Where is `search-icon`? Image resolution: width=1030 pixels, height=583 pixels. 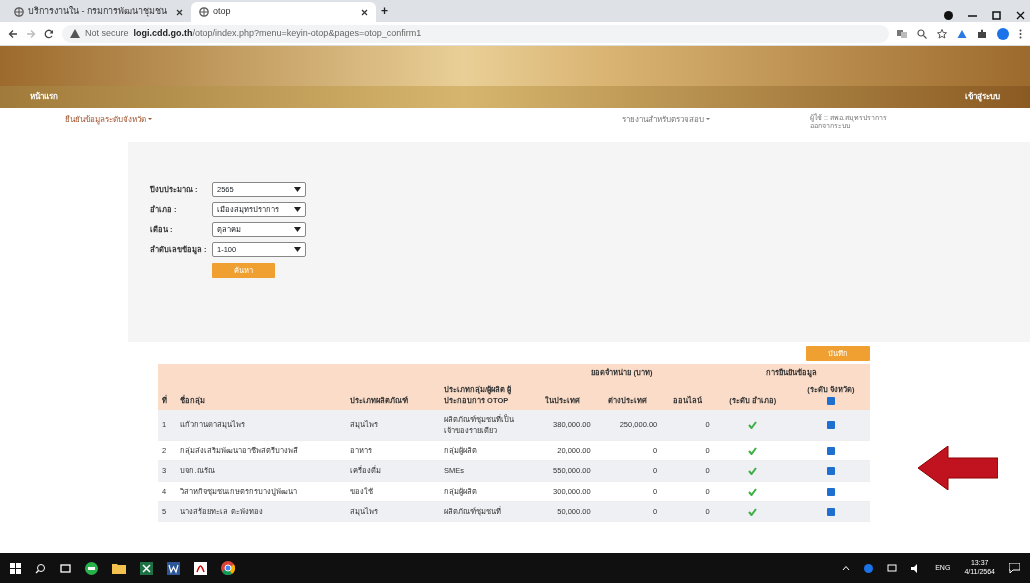
search-icon is located at coordinates (40, 568).